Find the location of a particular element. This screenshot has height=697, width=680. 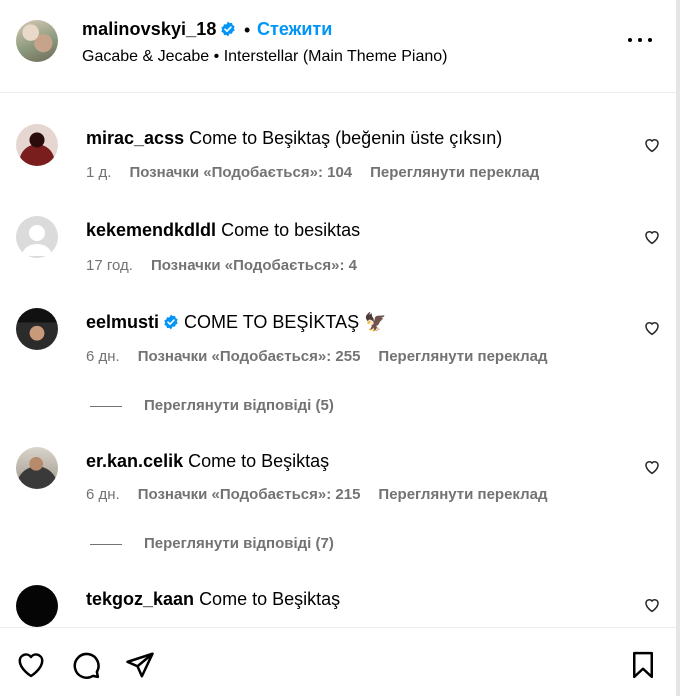

comment-time: 1 д. is located at coordinates (98, 172).